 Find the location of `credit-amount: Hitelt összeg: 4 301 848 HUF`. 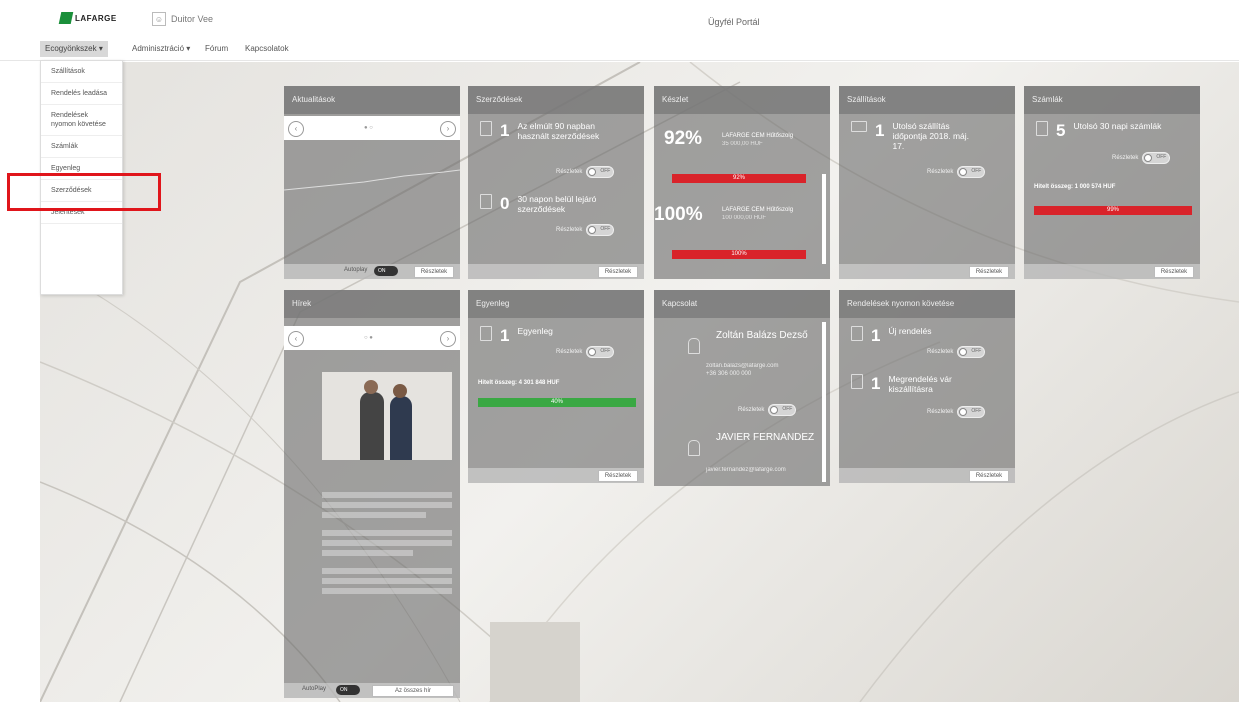

credit-amount: Hitelt összeg: 4 301 848 HUF is located at coordinates (519, 383).